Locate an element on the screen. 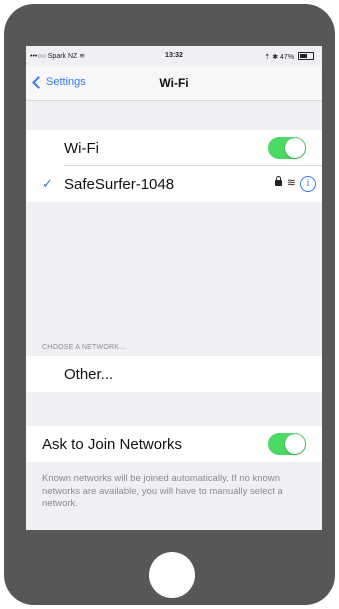 This screenshot has width=339, height=609. battery-icon is located at coordinates (306, 56).